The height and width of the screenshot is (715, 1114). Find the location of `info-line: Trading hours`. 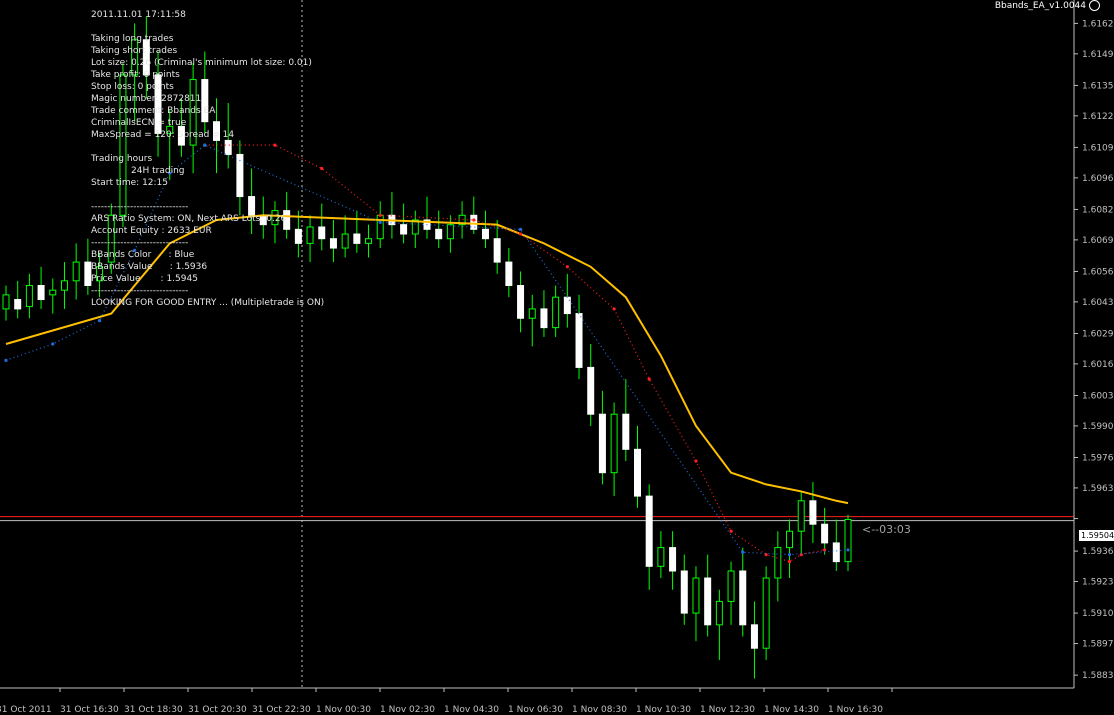

info-line: Trading hours is located at coordinates (122, 159).